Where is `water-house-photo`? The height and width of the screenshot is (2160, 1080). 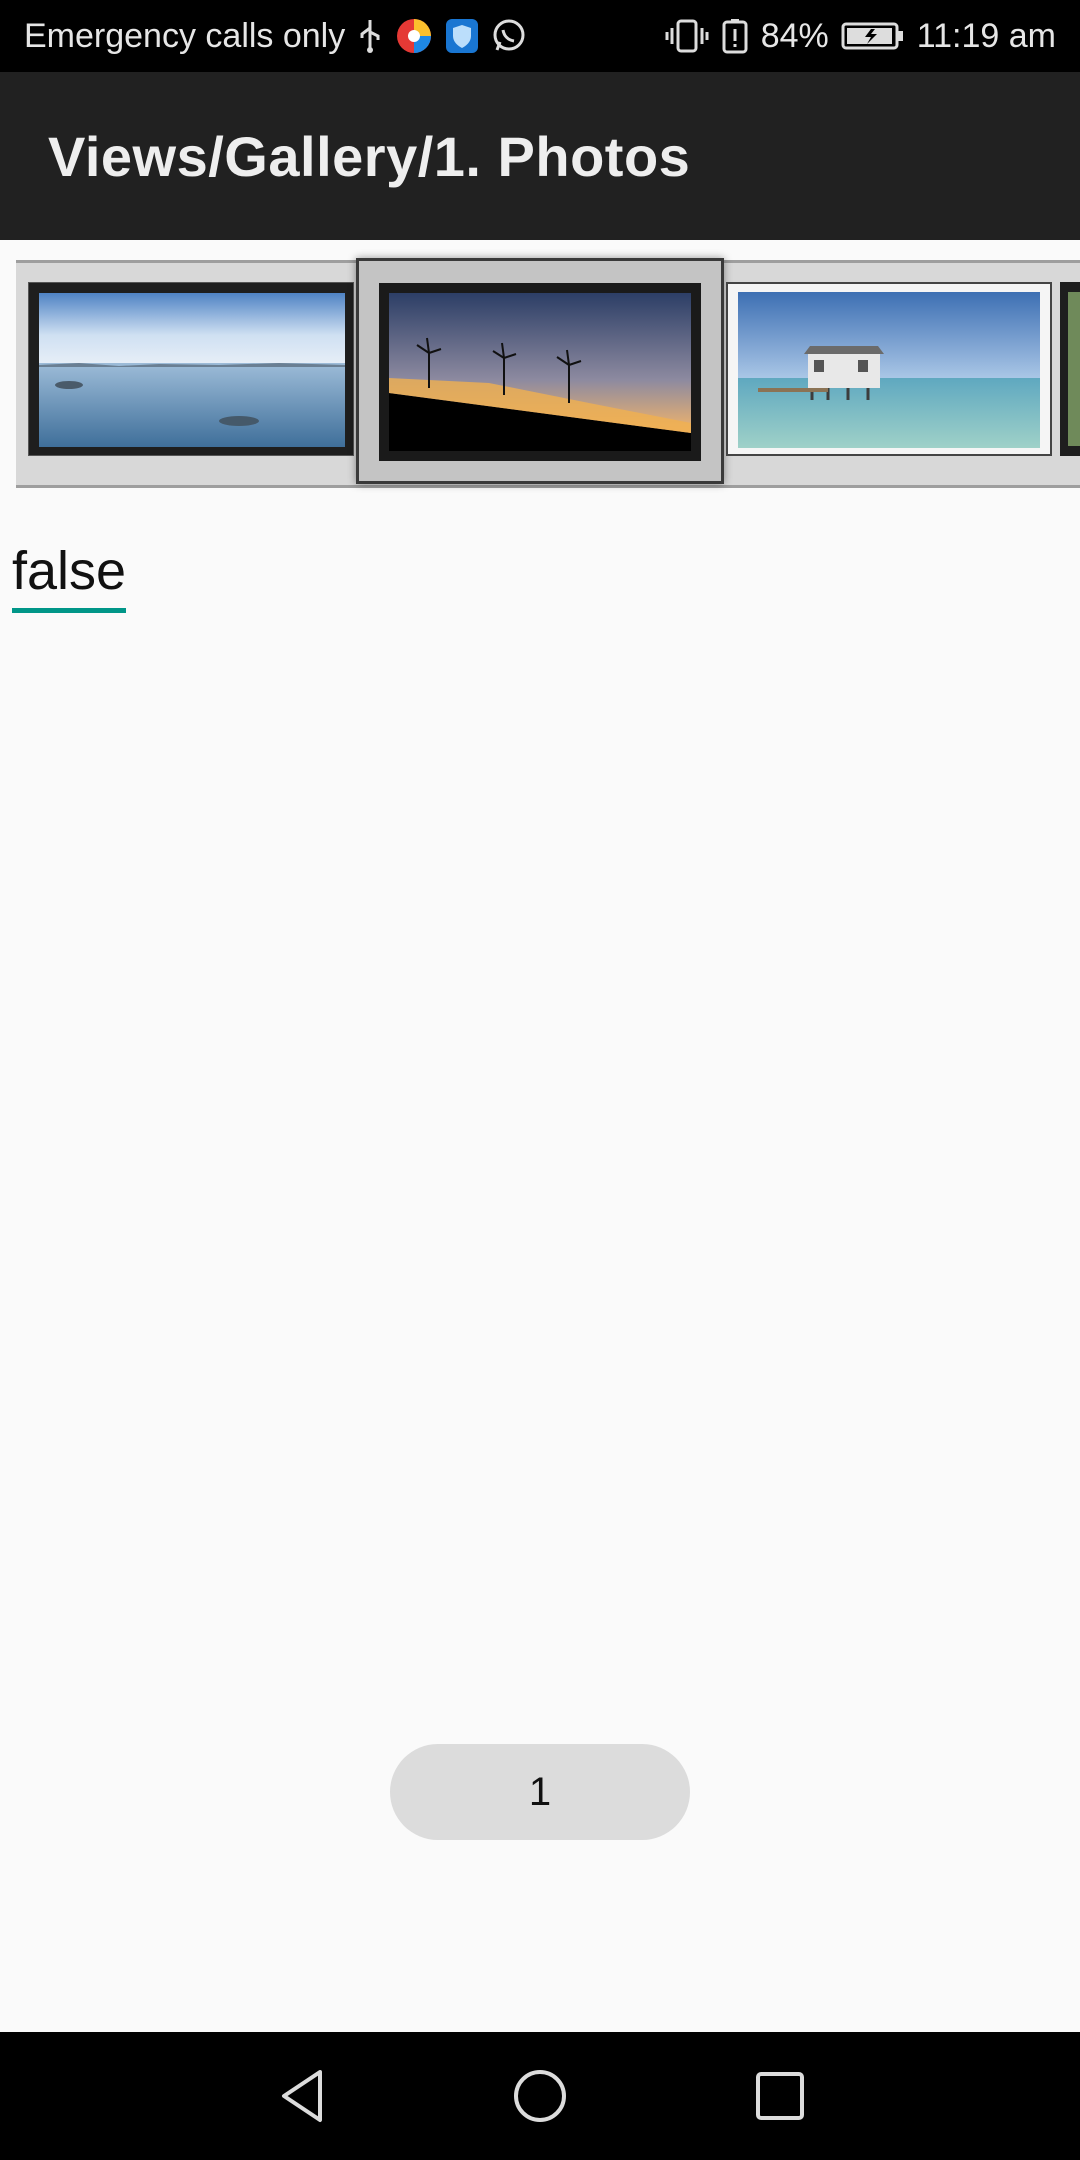
water-house-photo is located at coordinates (889, 370).